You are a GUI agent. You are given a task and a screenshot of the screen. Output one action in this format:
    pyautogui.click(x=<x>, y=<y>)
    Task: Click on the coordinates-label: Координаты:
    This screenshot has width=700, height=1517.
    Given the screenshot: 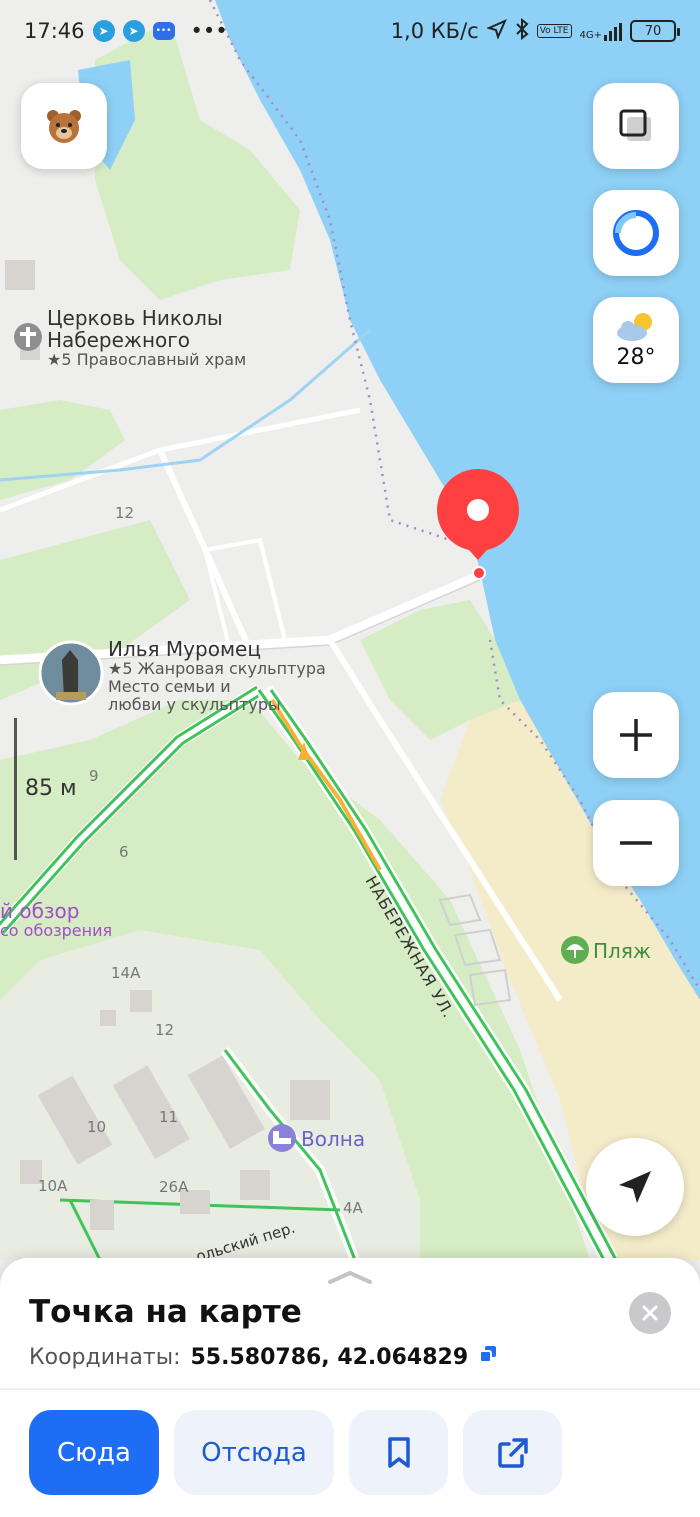 What is the action you would take?
    pyautogui.click(x=105, y=1357)
    